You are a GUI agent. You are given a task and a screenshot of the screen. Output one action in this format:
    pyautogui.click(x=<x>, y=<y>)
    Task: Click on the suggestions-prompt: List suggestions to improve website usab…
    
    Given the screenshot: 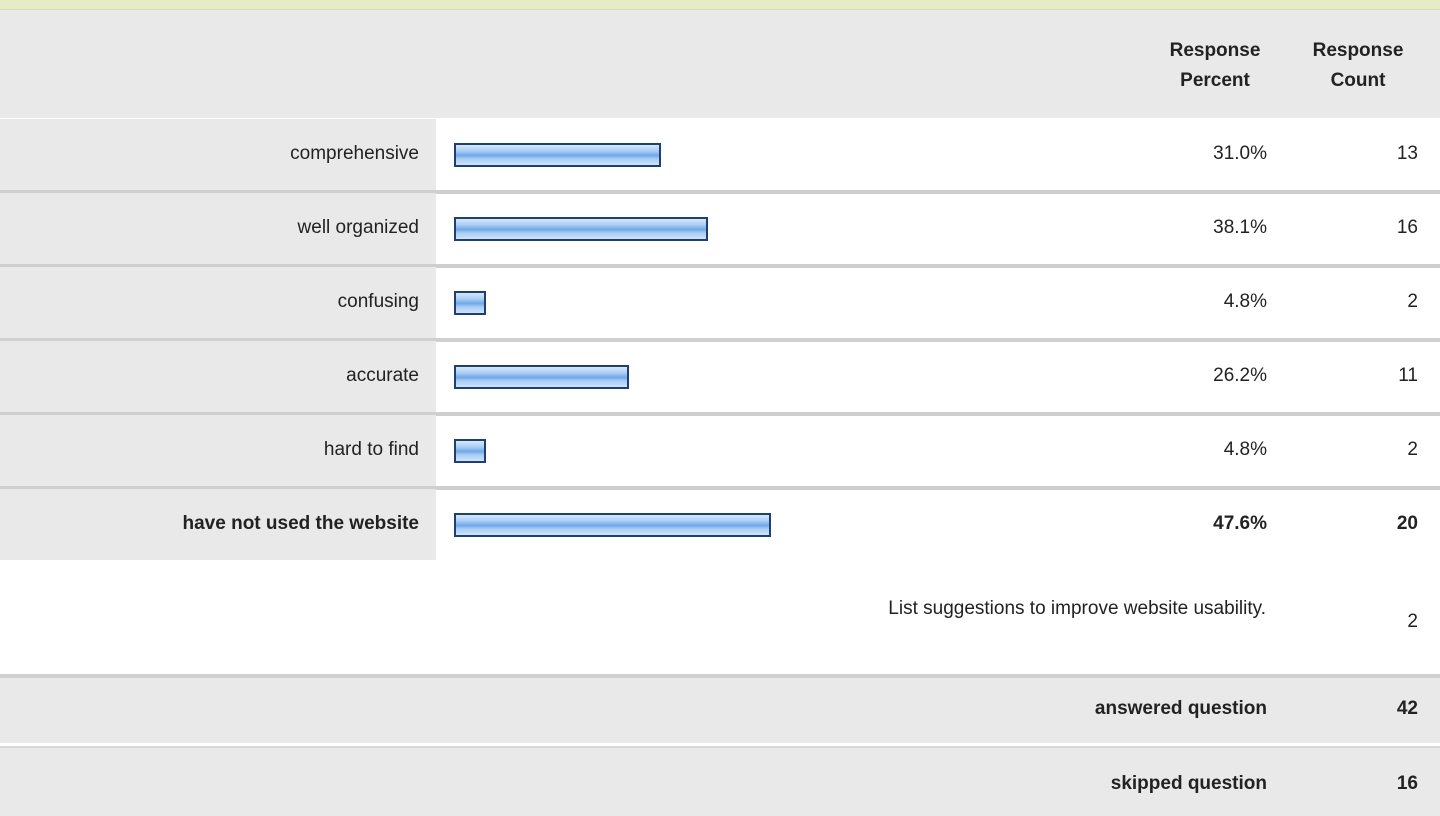 What is the action you would take?
    pyautogui.click(x=1077, y=608)
    